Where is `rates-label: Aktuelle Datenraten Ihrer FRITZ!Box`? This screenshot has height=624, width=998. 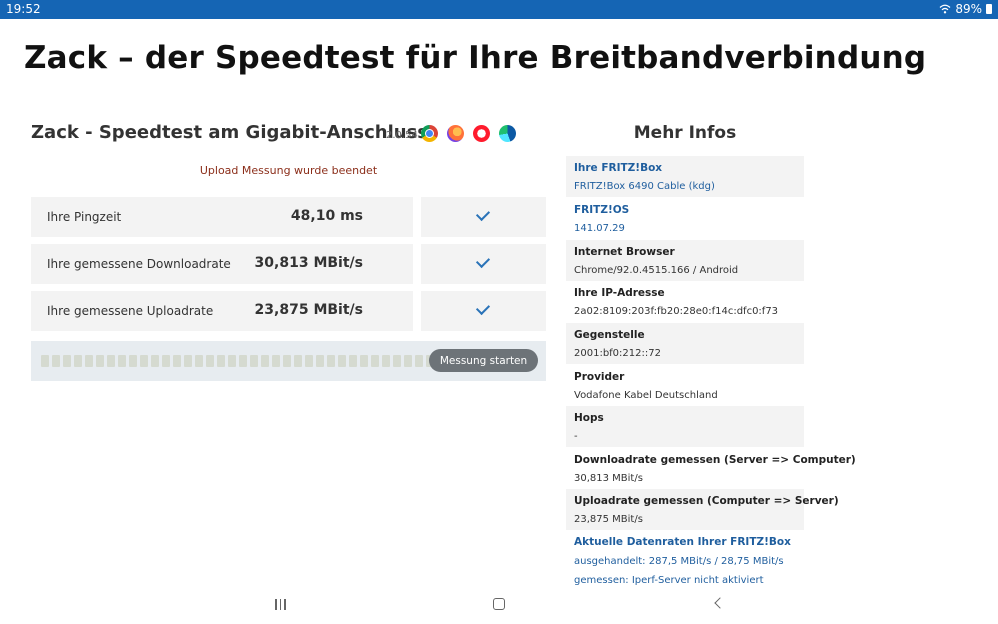 rates-label: Aktuelle Datenraten Ihrer FRITZ!Box is located at coordinates (682, 542).